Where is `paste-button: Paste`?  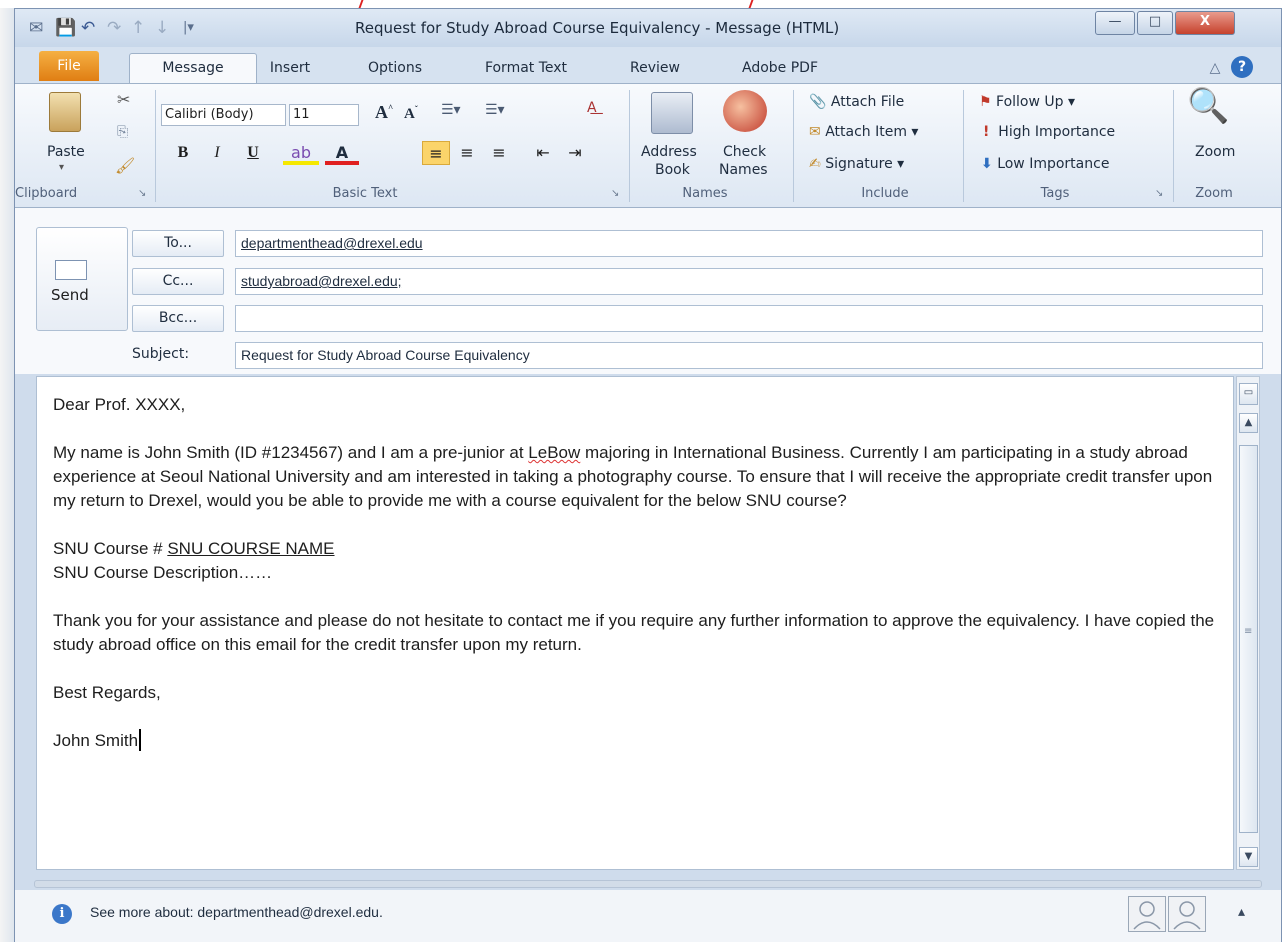 paste-button: Paste is located at coordinates (66, 152).